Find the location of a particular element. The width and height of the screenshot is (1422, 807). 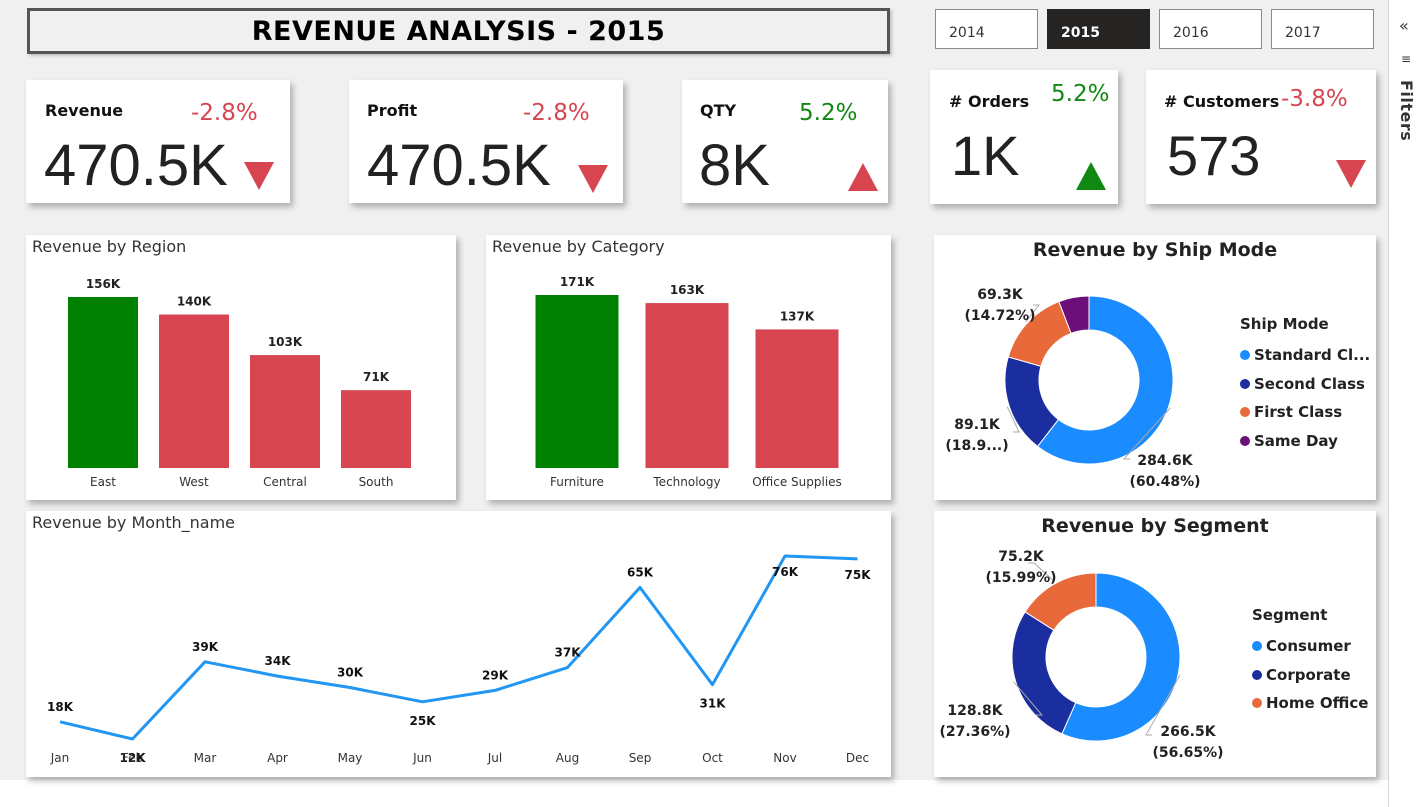

trend-down-icon is located at coordinates (259, 176).